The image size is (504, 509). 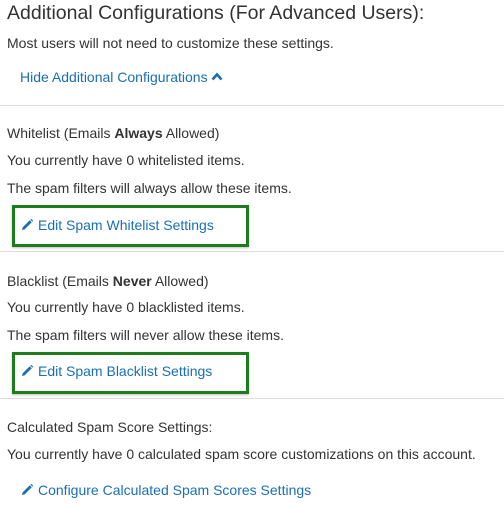 What do you see at coordinates (110, 427) in the screenshot?
I see `score-title: Calculated Spam Score Settings:` at bounding box center [110, 427].